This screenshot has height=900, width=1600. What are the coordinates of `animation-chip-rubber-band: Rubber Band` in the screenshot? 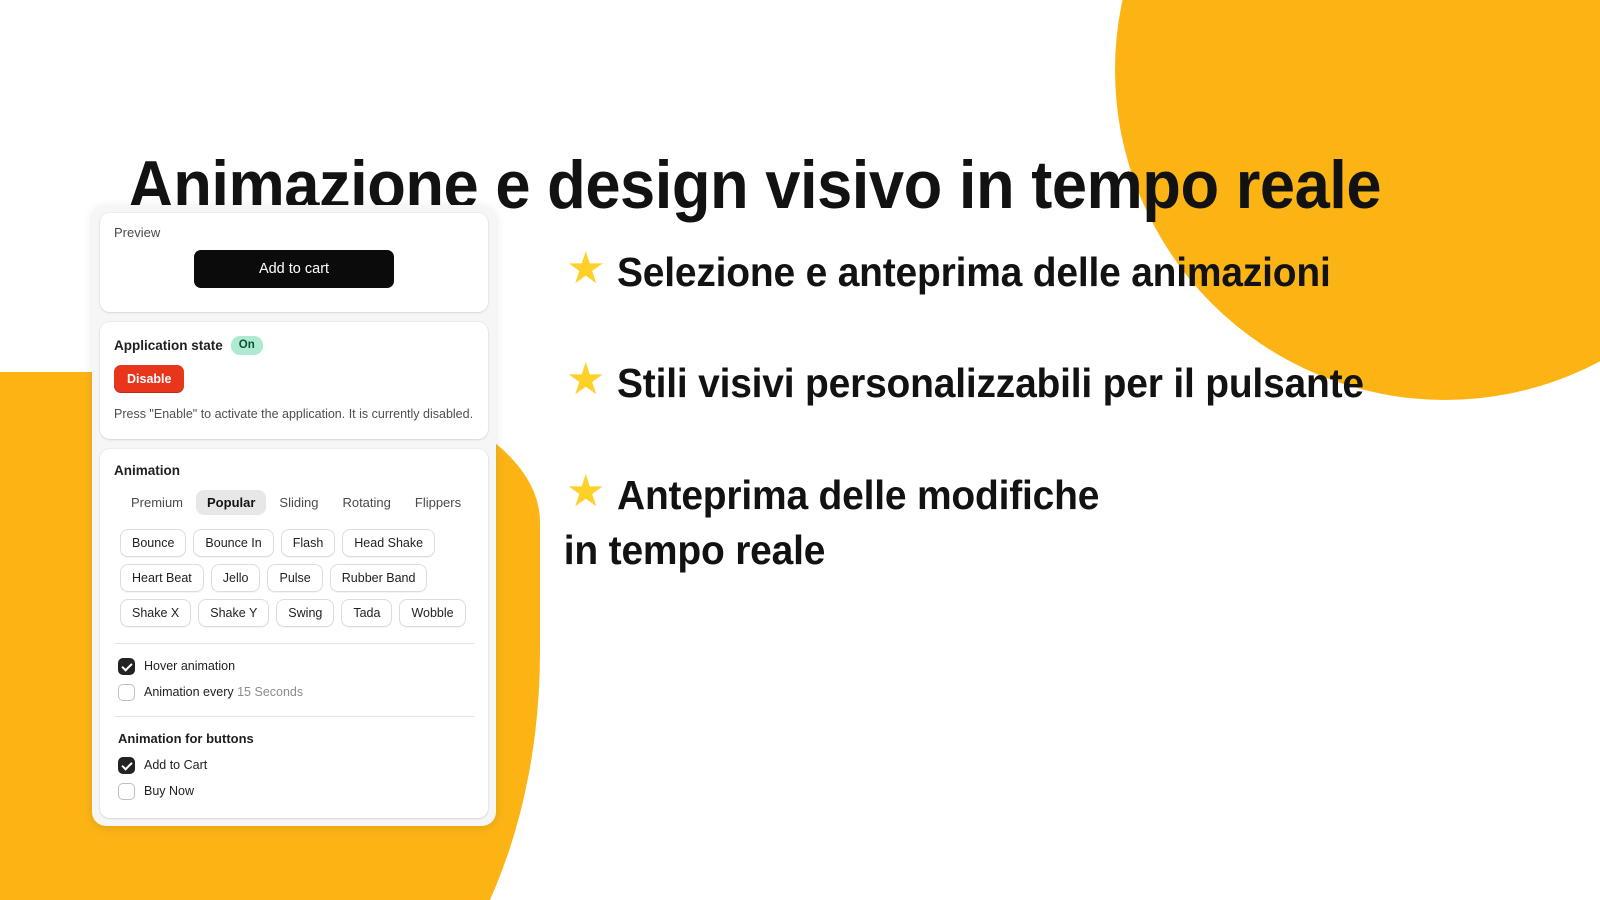 It's located at (378, 577).